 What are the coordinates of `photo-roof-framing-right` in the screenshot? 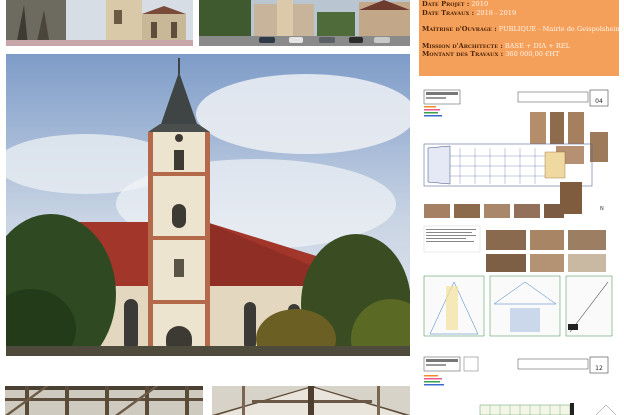 It's located at (311, 400).